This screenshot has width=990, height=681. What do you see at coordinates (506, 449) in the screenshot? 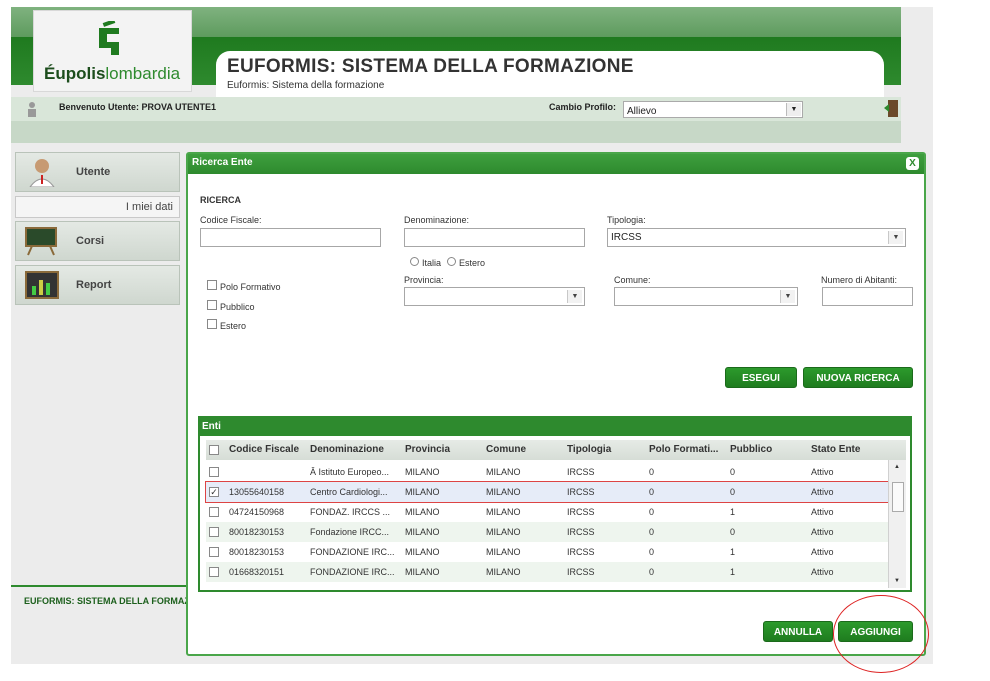
I see `column-header-comune: Comune` at bounding box center [506, 449].